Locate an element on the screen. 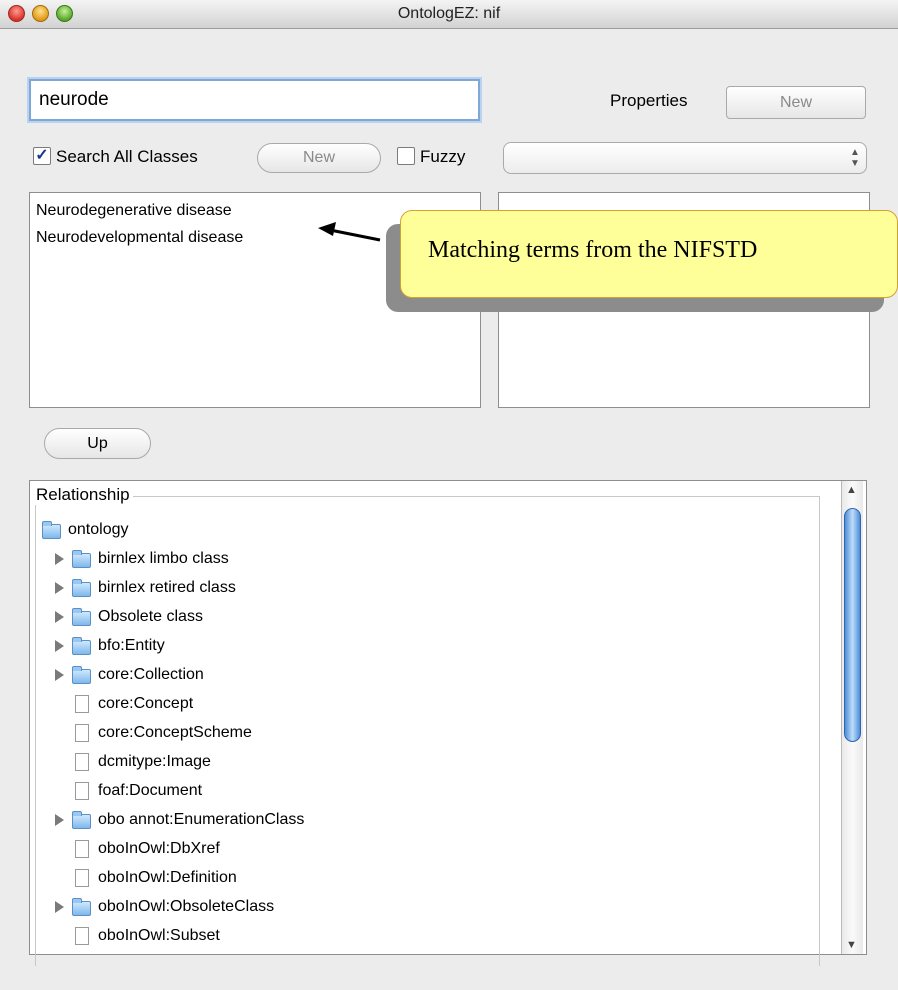  tree-item-label: oboInOwl:Subset is located at coordinates (159, 935).